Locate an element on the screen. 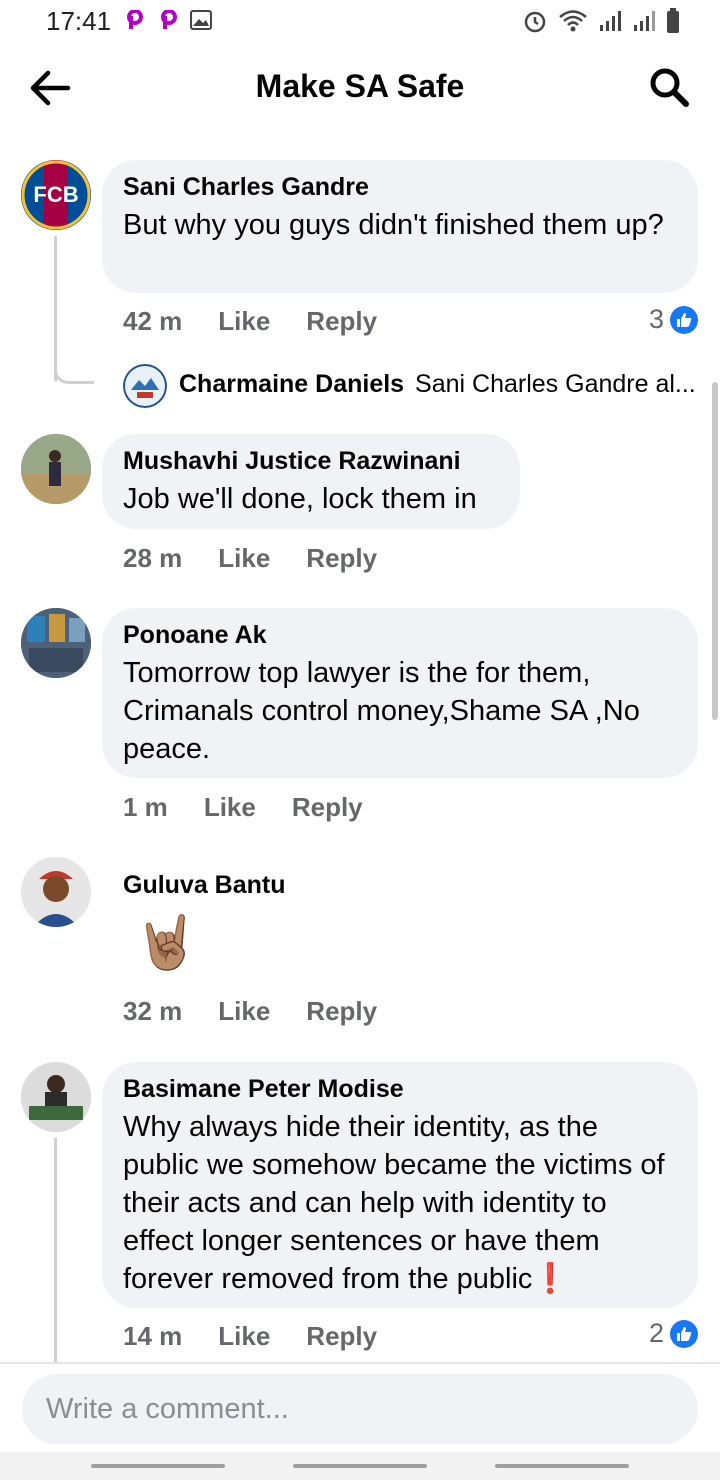 This screenshot has width=720, height=1480. comment-author: Sani Charles Gandre is located at coordinates (399, 187).